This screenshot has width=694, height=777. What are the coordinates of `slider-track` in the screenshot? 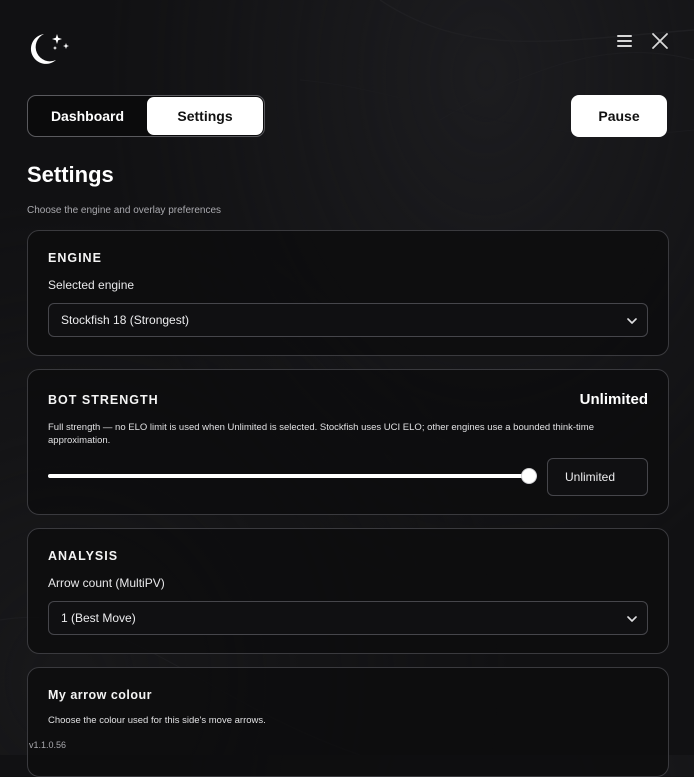 It's located at (292, 476).